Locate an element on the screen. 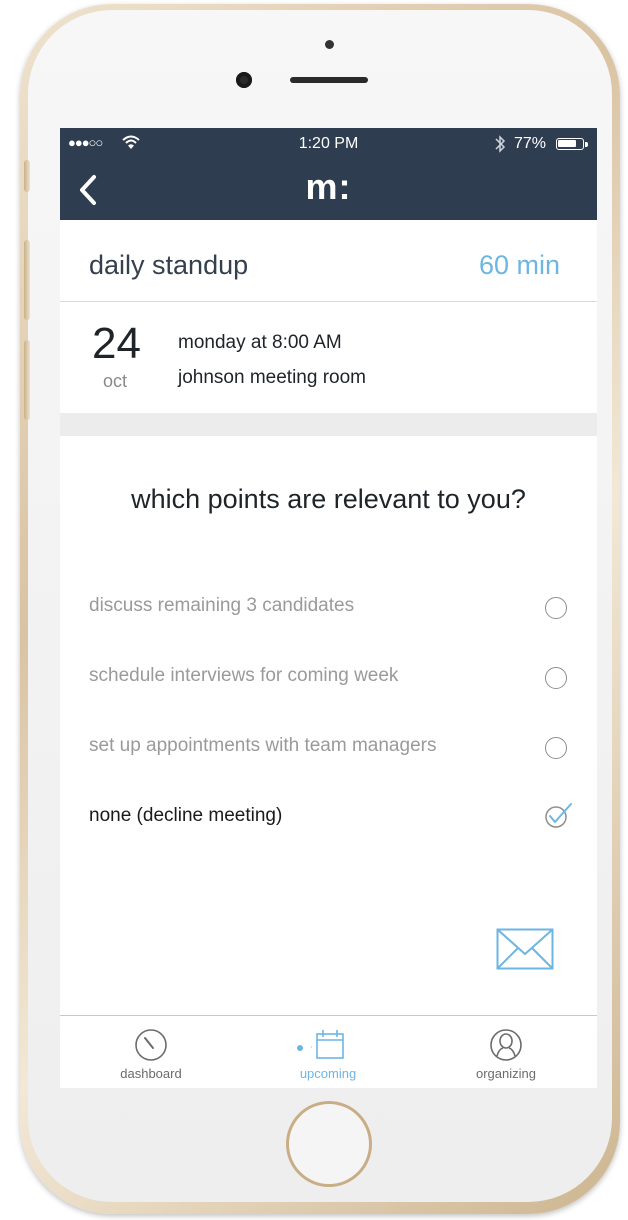 The height and width of the screenshot is (1220, 628). volume-up-button is located at coordinates (27, 280).